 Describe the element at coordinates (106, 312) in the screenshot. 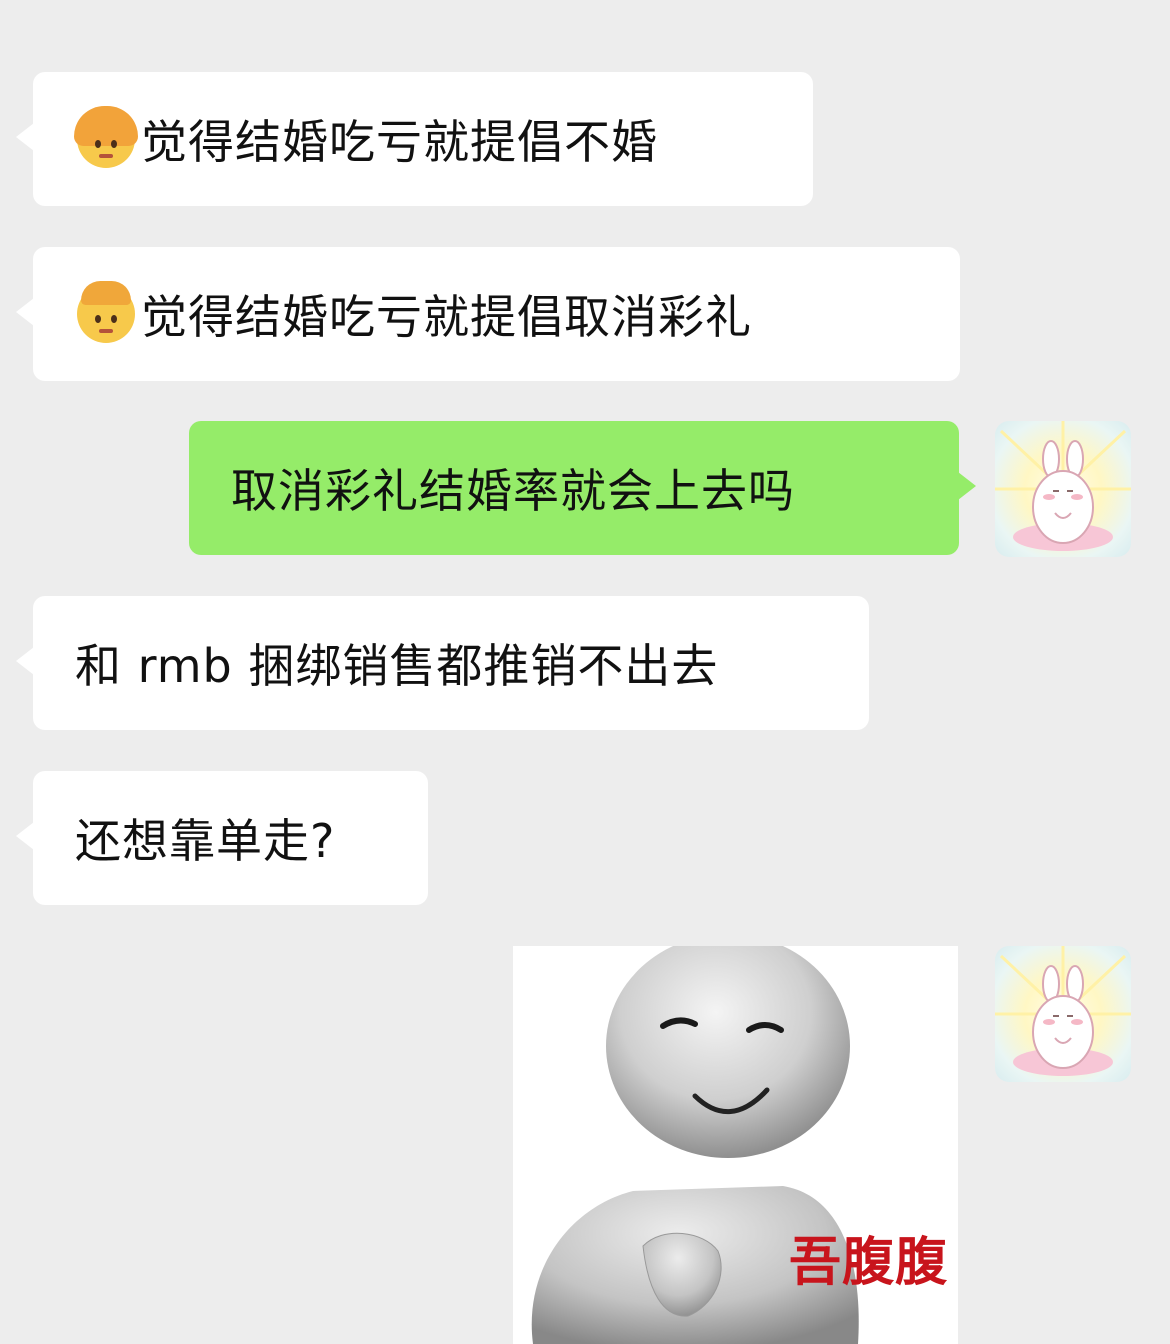

I see `man-emoji-icon` at that location.